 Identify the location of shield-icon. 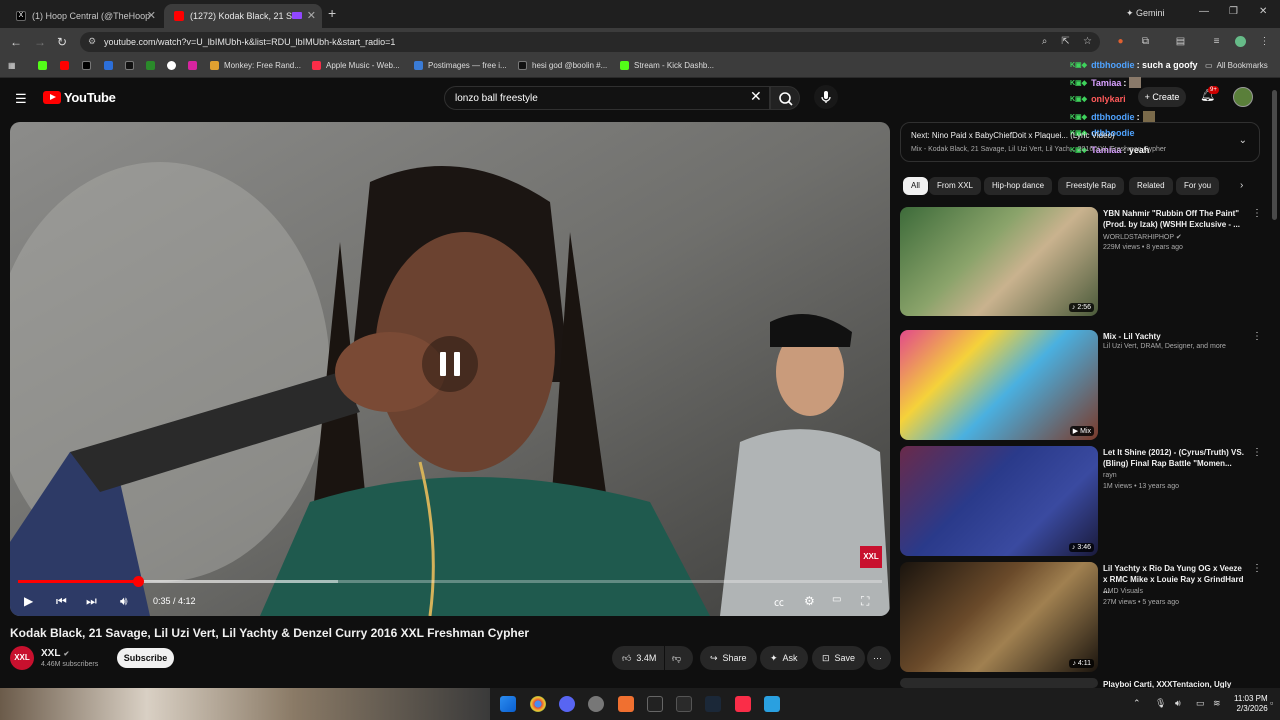
(108, 65).